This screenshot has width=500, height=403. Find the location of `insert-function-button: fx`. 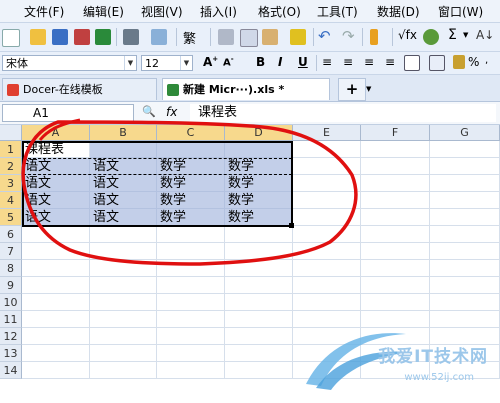

insert-function-button: fx is located at coordinates (171, 112).